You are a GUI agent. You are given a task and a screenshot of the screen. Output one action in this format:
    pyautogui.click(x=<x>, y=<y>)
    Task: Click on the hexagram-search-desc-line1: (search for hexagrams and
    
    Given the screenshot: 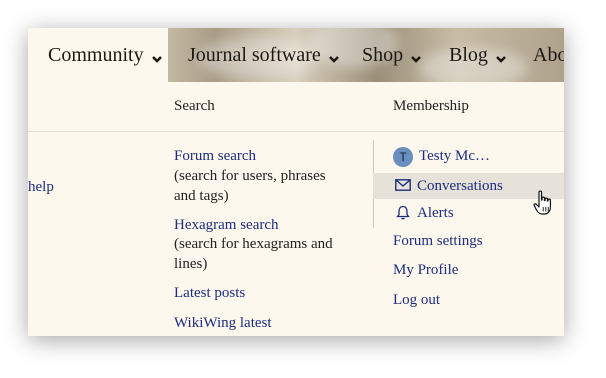 What is the action you would take?
    pyautogui.click(x=253, y=244)
    